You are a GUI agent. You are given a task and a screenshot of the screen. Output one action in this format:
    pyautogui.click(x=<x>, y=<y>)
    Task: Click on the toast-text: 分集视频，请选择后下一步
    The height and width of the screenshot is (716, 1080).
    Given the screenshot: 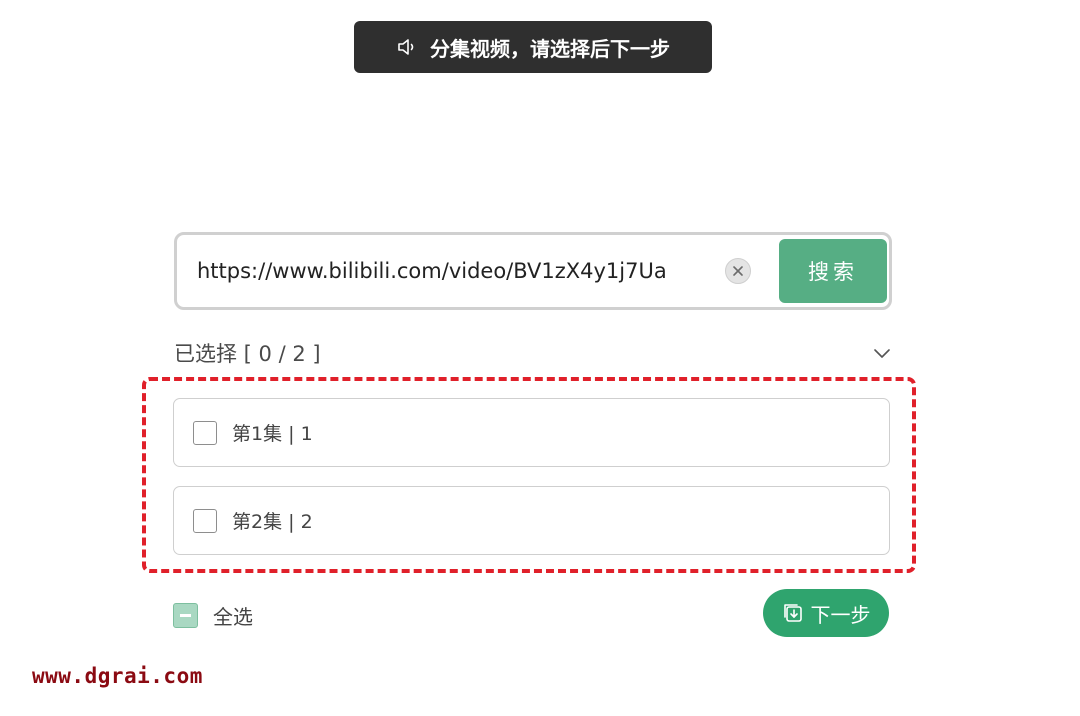 What is the action you would take?
    pyautogui.click(x=550, y=48)
    